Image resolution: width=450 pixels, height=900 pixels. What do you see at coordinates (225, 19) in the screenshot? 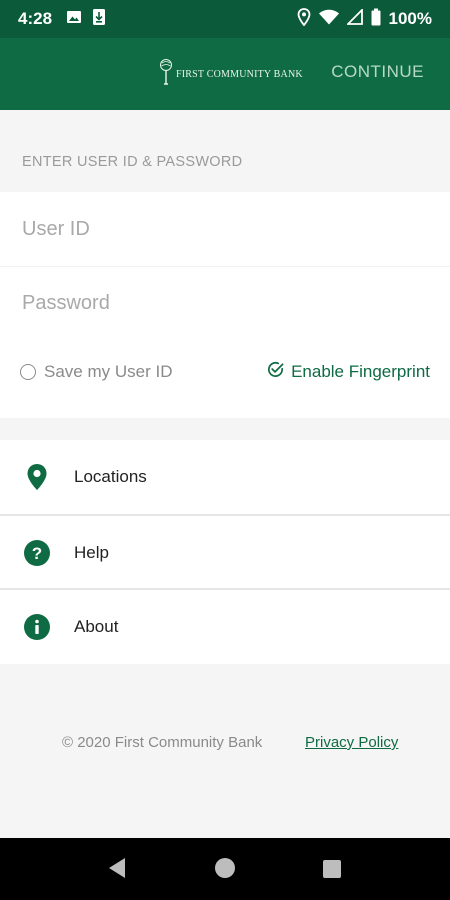
I see `status-bar: 4:28 100%` at bounding box center [225, 19].